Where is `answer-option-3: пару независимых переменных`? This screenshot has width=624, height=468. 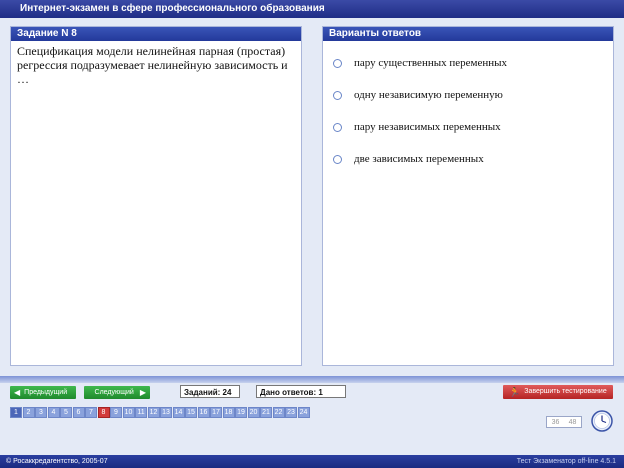
answer-option-3: пару независимых переменных is located at coordinates (417, 127).